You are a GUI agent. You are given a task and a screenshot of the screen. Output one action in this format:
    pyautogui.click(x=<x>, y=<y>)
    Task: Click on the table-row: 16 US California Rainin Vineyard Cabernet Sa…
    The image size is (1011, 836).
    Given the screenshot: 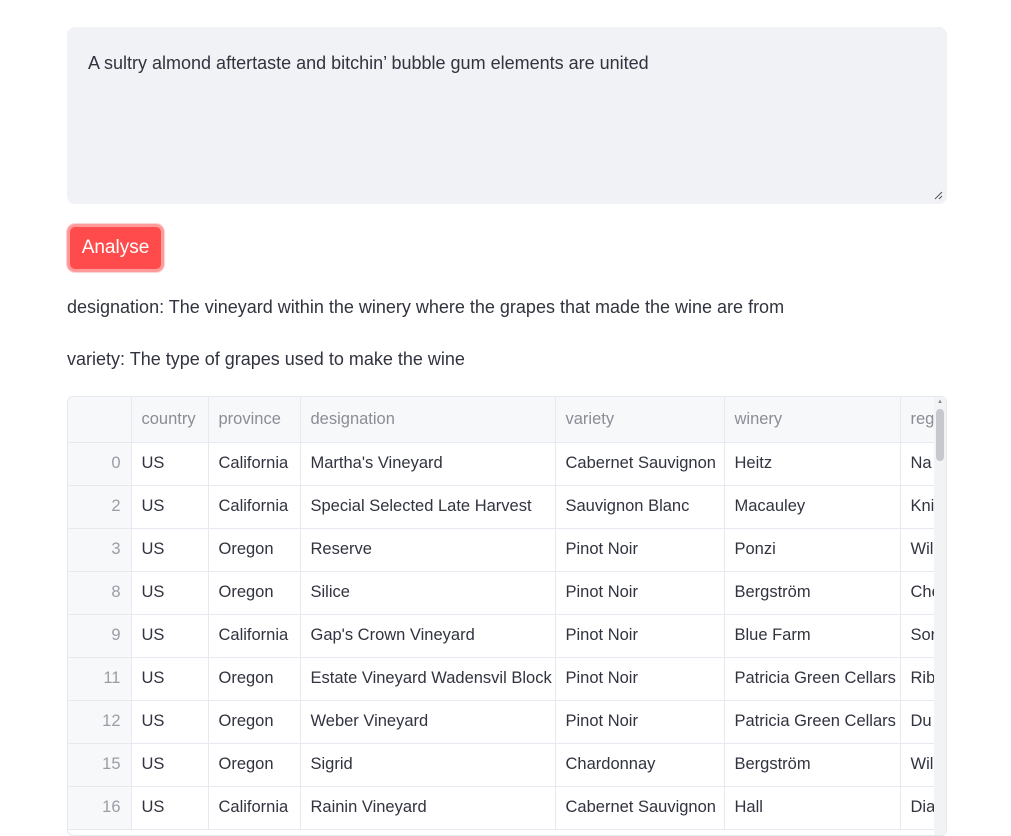 What is the action you would take?
    pyautogui.click(x=507, y=808)
    